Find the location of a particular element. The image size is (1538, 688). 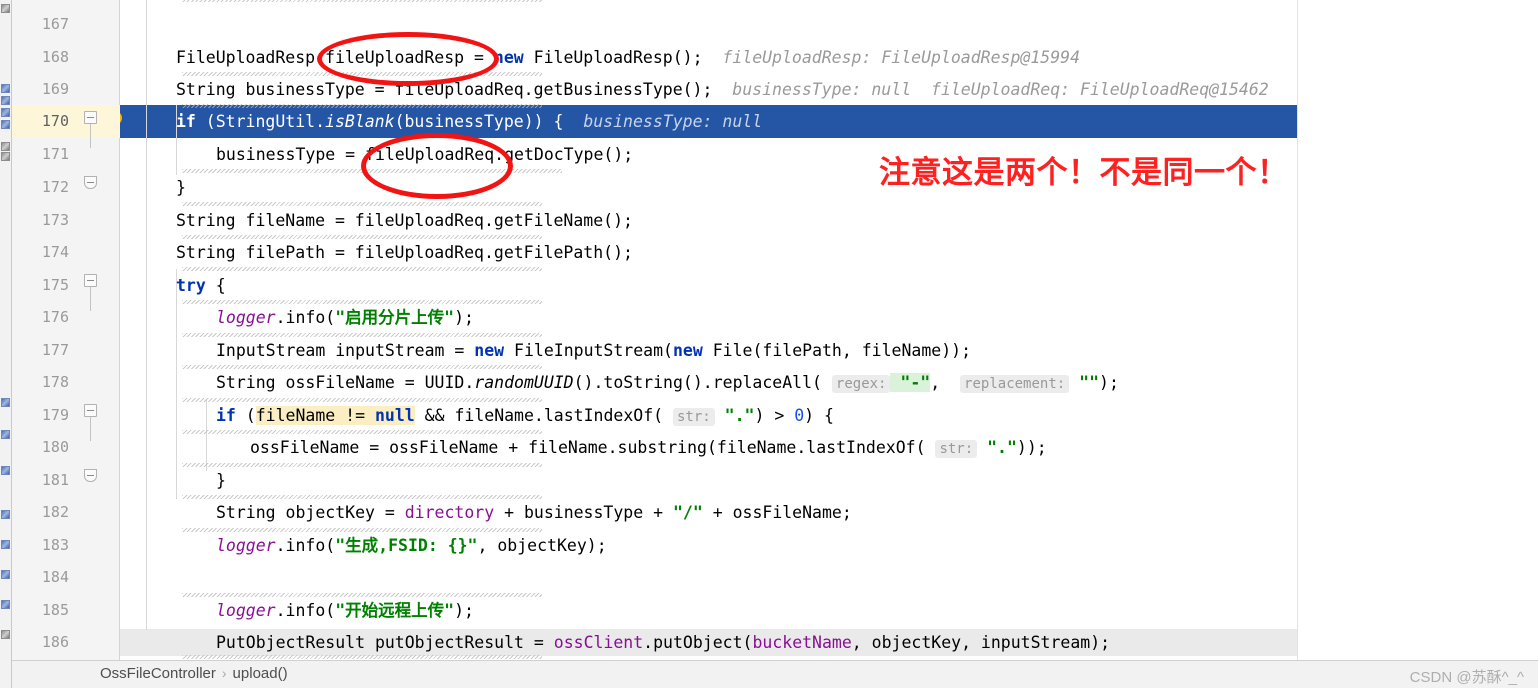

tool-icon-services is located at coordinates (5, 470).